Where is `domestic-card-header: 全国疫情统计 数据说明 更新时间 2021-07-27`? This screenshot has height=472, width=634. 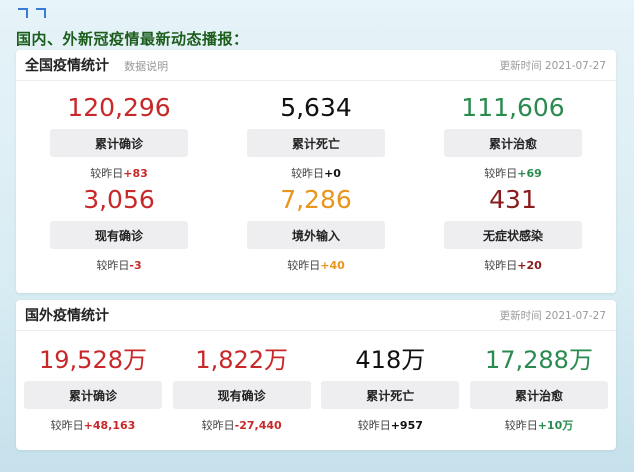
domestic-card-header: 全国疫情统计 数据说明 更新时间 2021-07-27 is located at coordinates (316, 65).